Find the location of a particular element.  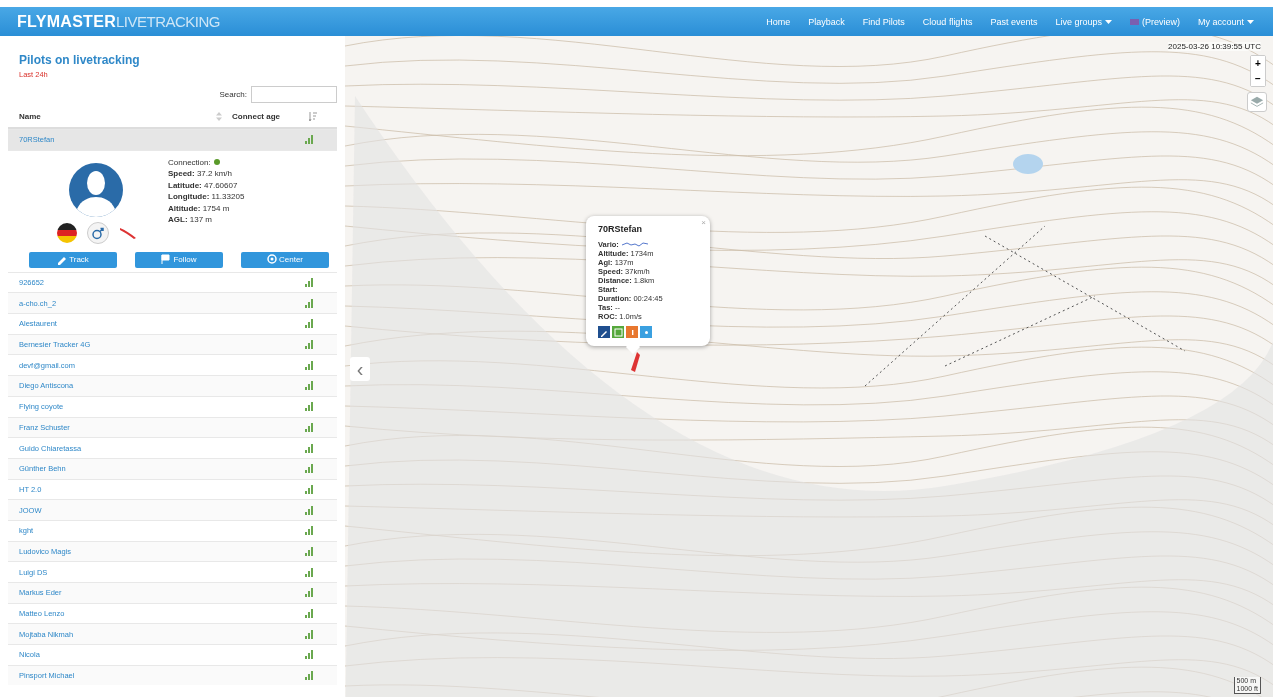

detail-text: Longitude: 11.33205 is located at coordinates (206, 197).